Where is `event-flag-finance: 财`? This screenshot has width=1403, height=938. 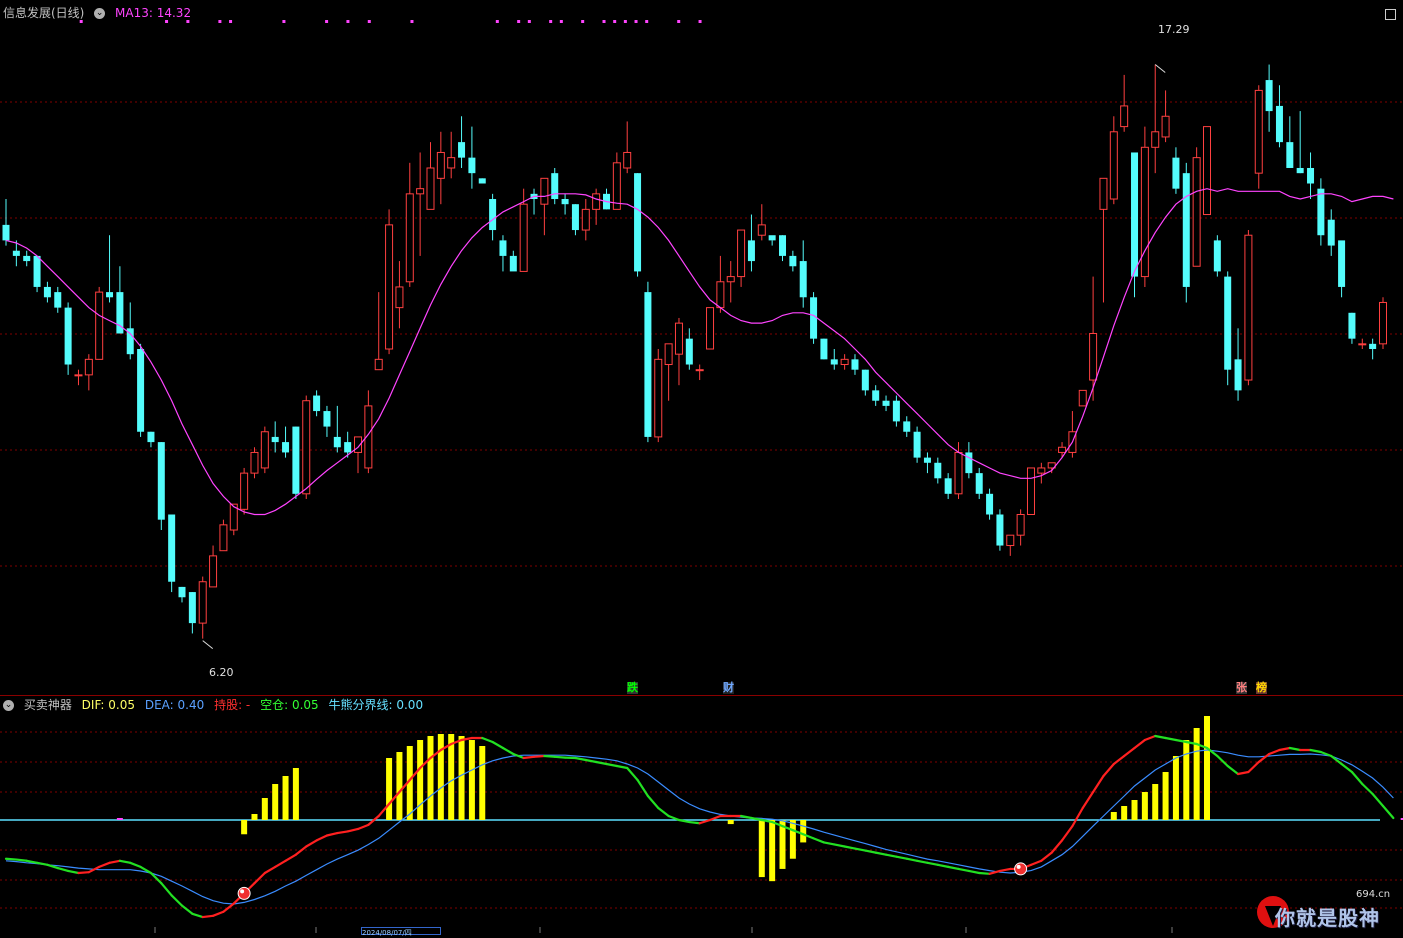 event-flag-finance: 财 is located at coordinates (728, 688).